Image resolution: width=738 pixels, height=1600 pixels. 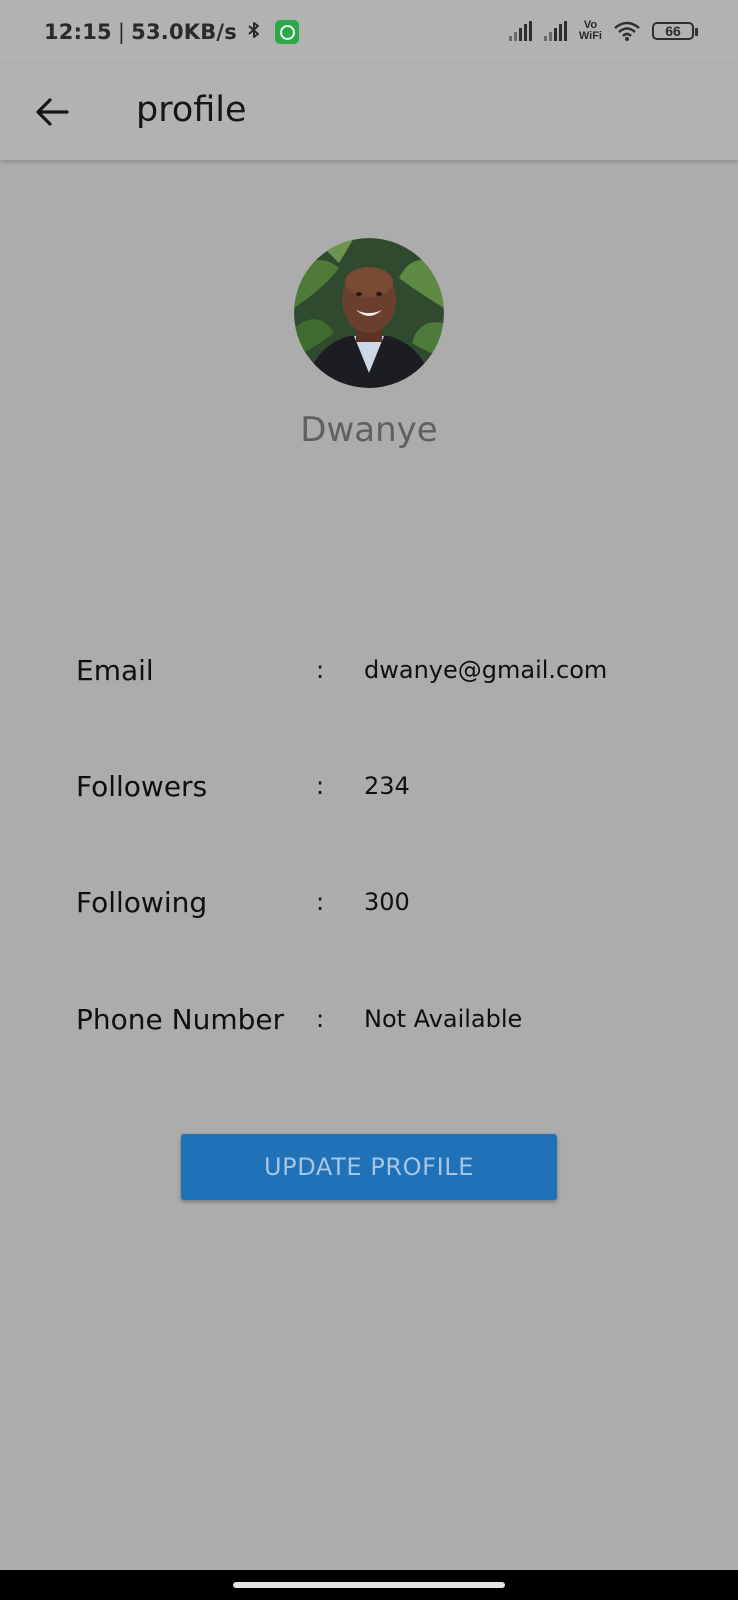 I want to click on whatsapp-icon, so click(x=287, y=32).